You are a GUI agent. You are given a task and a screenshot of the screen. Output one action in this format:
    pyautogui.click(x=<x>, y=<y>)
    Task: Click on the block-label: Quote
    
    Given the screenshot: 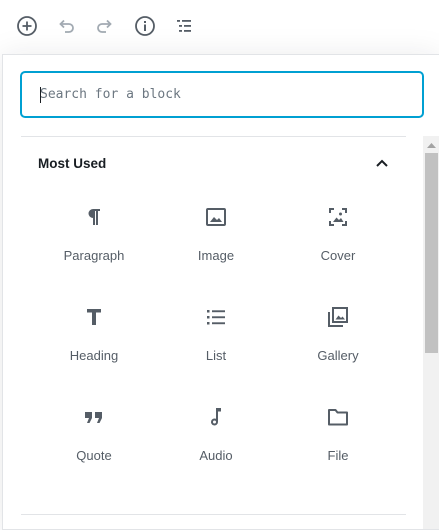 What is the action you would take?
    pyautogui.click(x=94, y=455)
    